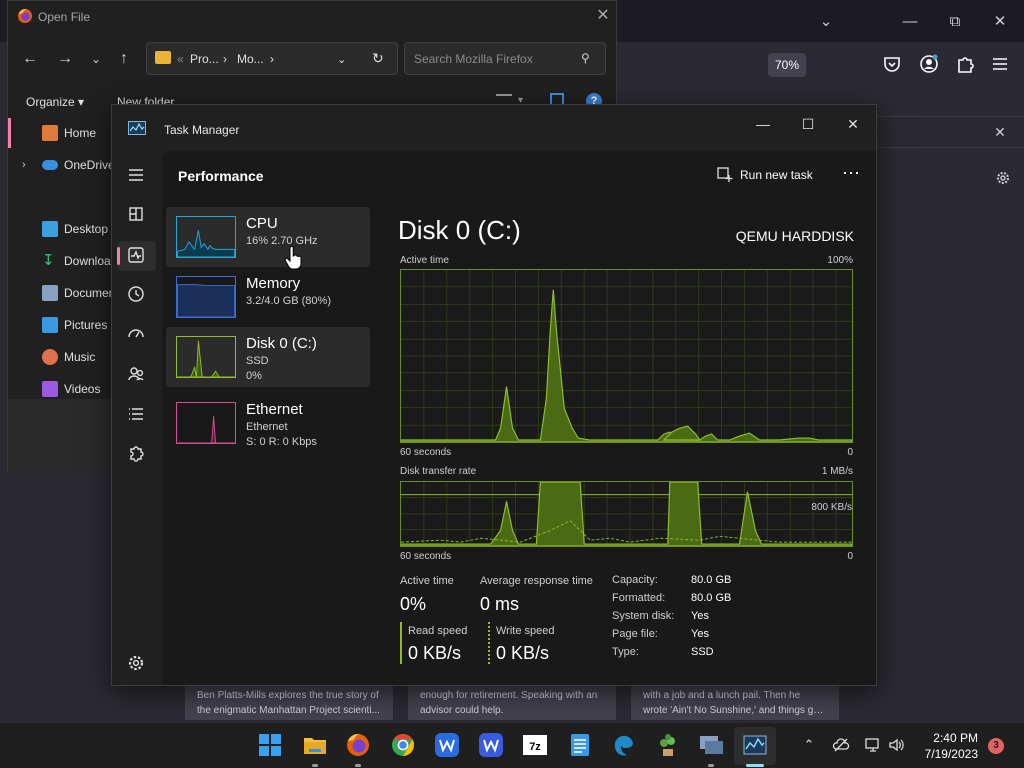 The width and height of the screenshot is (1024, 768). I want to click on memory-thumbnail-graph, so click(206, 297).